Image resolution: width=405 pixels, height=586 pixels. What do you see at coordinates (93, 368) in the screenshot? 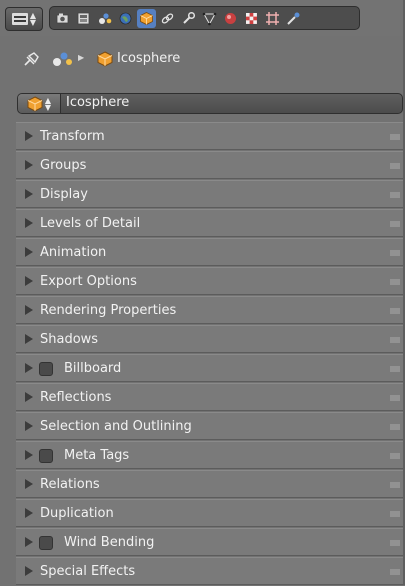
I see `panel-title: Billboard` at bounding box center [93, 368].